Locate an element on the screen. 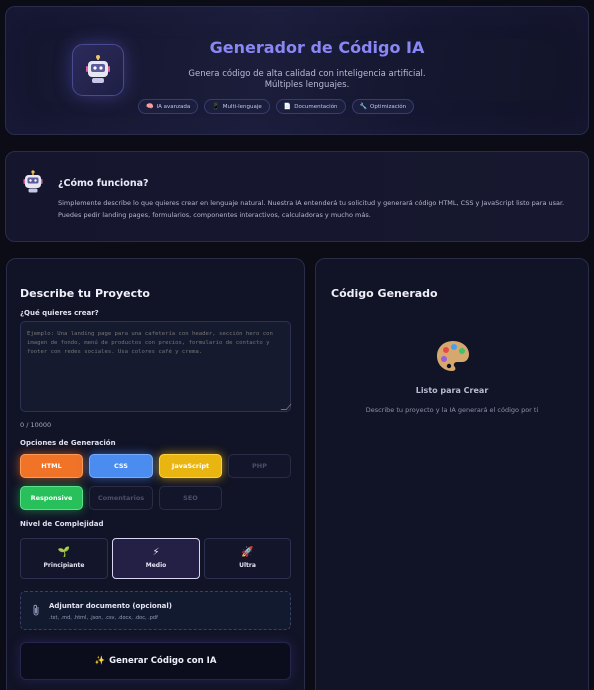 This screenshot has width=594, height=690. sparkles-icon: ✨ is located at coordinates (100, 661).